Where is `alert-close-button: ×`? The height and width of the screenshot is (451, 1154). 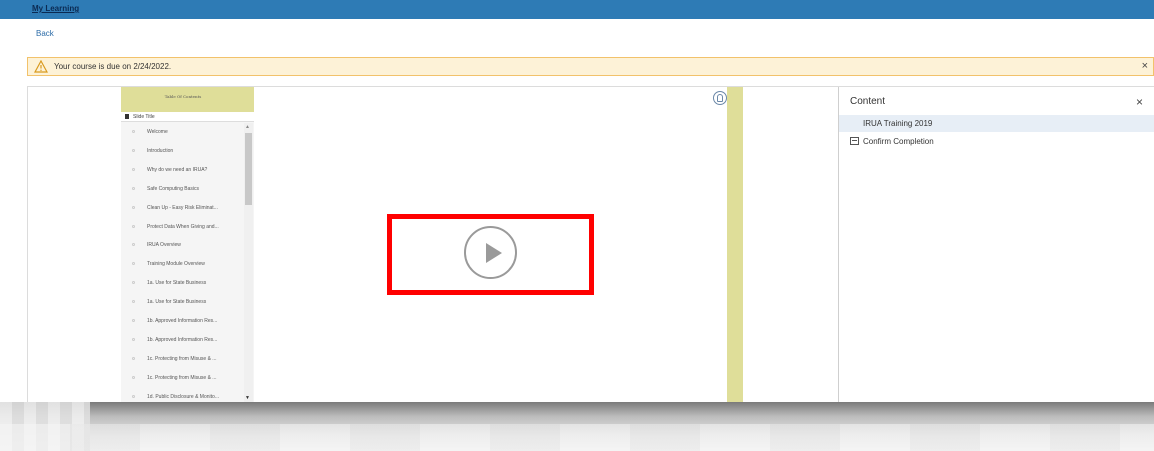
alert-close-button: × is located at coordinates (1145, 66).